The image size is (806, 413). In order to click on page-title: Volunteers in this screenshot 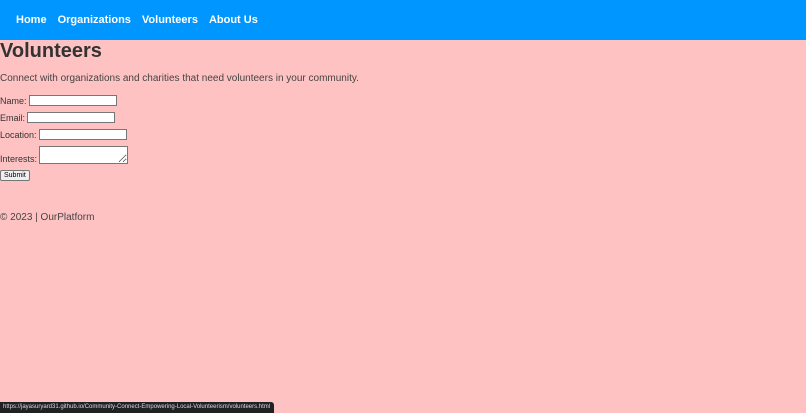, I will do `click(51, 51)`.